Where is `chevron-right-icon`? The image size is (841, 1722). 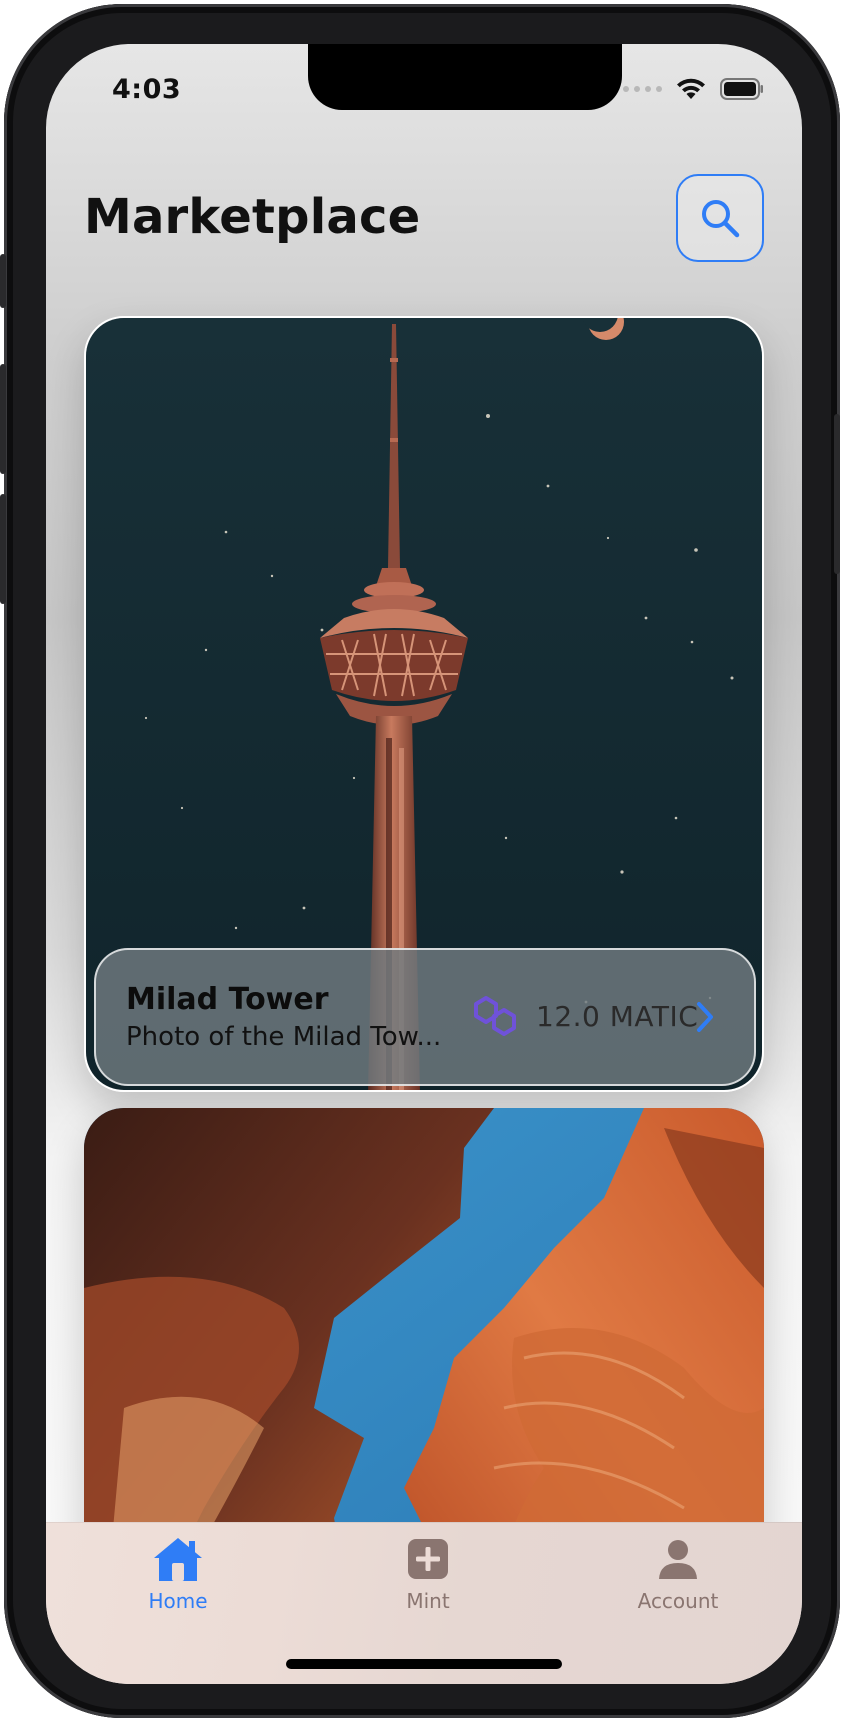
chevron-right-icon is located at coordinates (705, 1017).